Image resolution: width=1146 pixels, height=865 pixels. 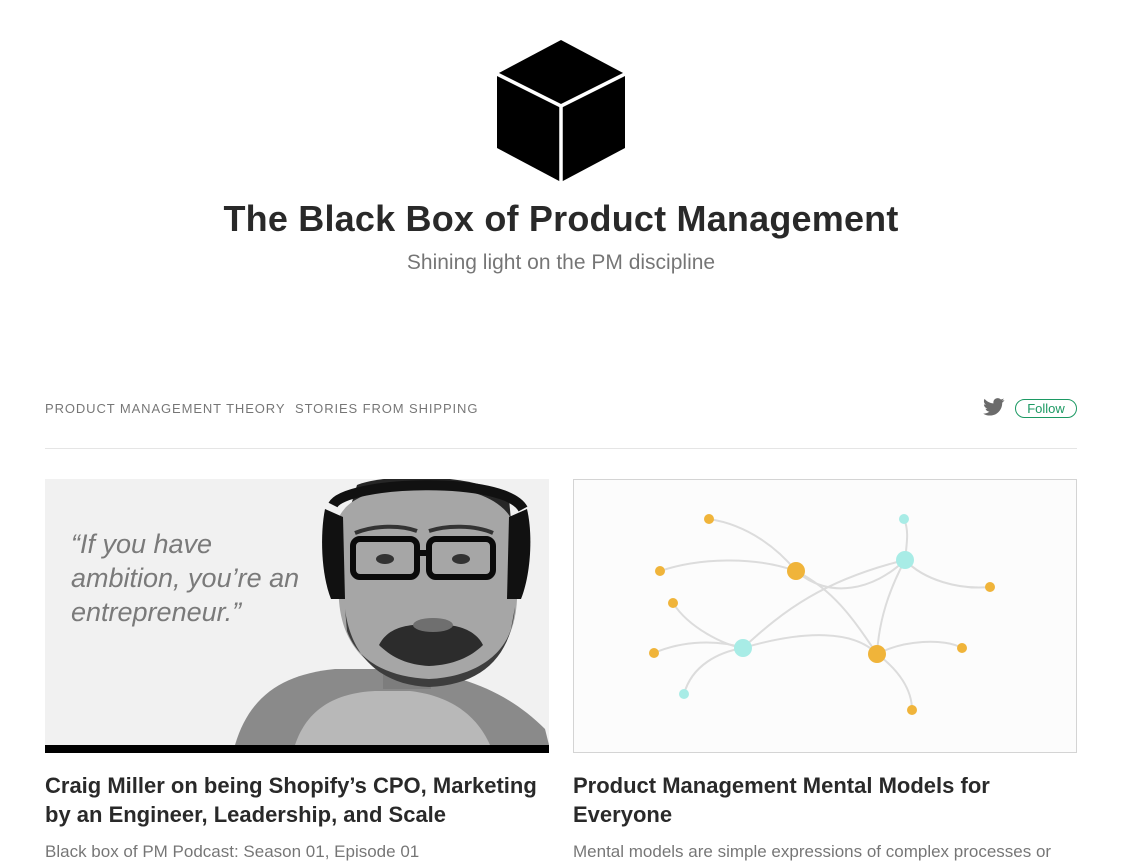 I want to click on twitter-icon, so click(x=994, y=407).